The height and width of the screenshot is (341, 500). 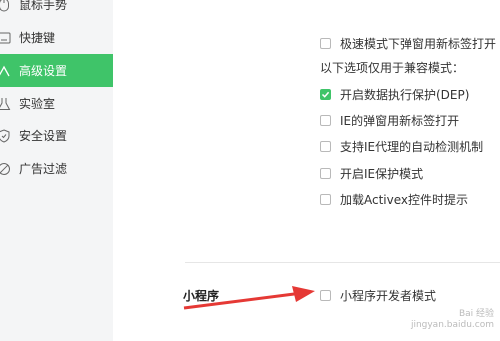 I want to click on option-ie-protected-mode: 开启IE保护模式, so click(x=371, y=173).